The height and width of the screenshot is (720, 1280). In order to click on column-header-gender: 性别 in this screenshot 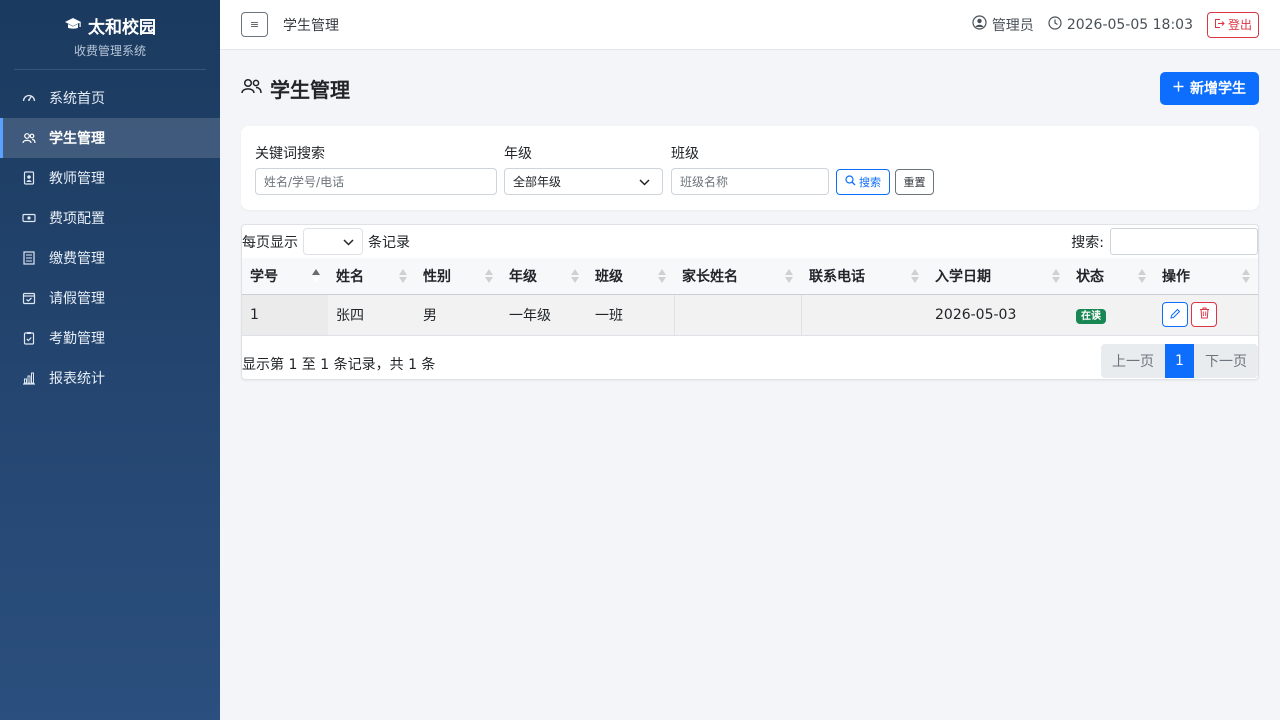, I will do `click(458, 276)`.